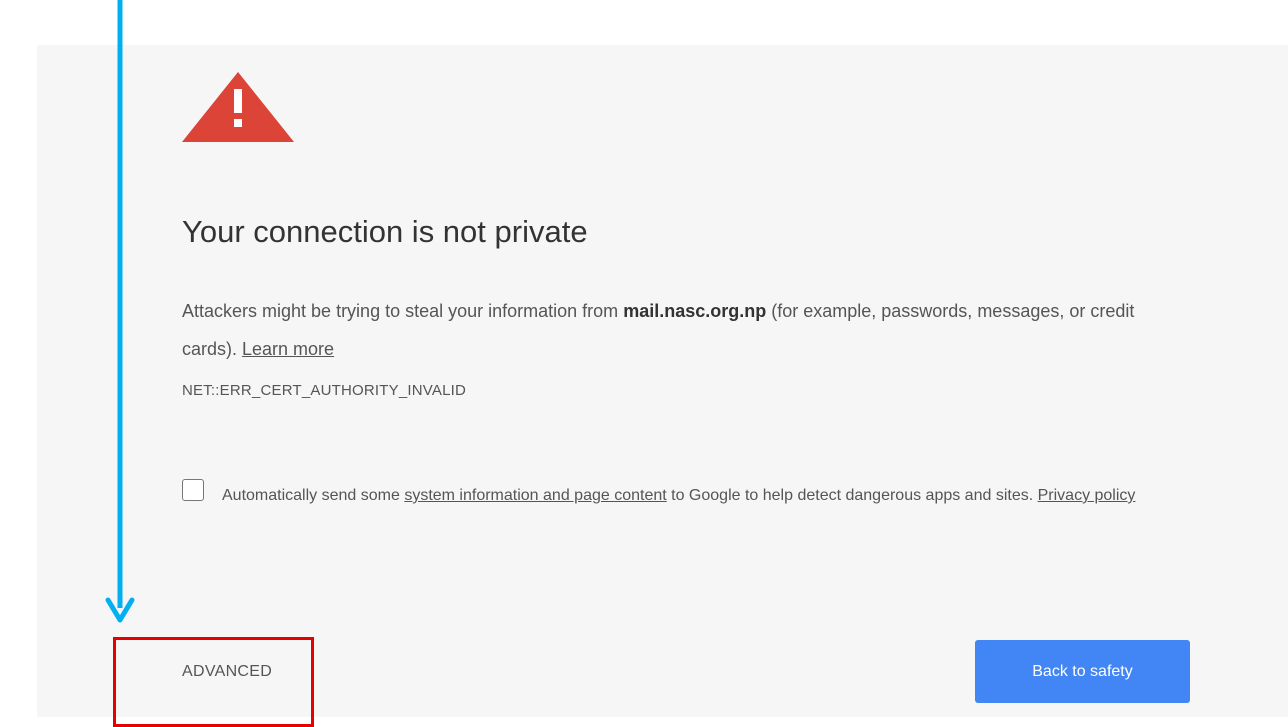 Image resolution: width=1288 pixels, height=727 pixels. I want to click on page-title: Your connection is not private, so click(385, 231).